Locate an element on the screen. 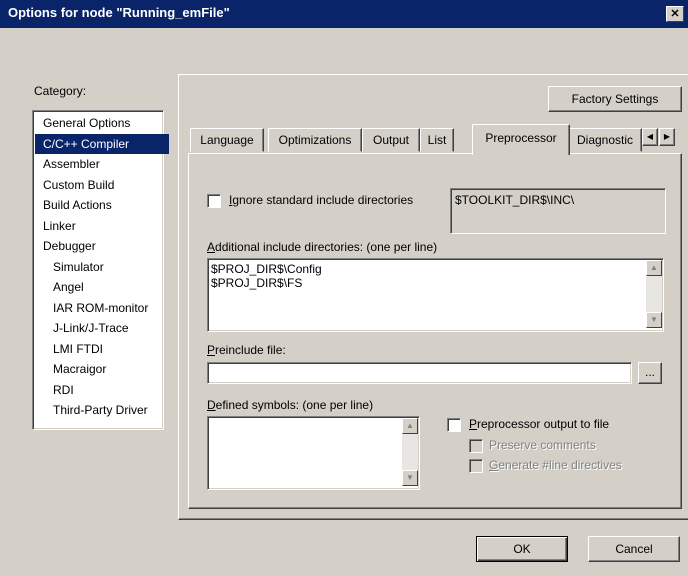 Image resolution: width=688 pixels, height=576 pixels. include-dir-line: $PROJ_DIR$\Config is located at coordinates (266, 269).